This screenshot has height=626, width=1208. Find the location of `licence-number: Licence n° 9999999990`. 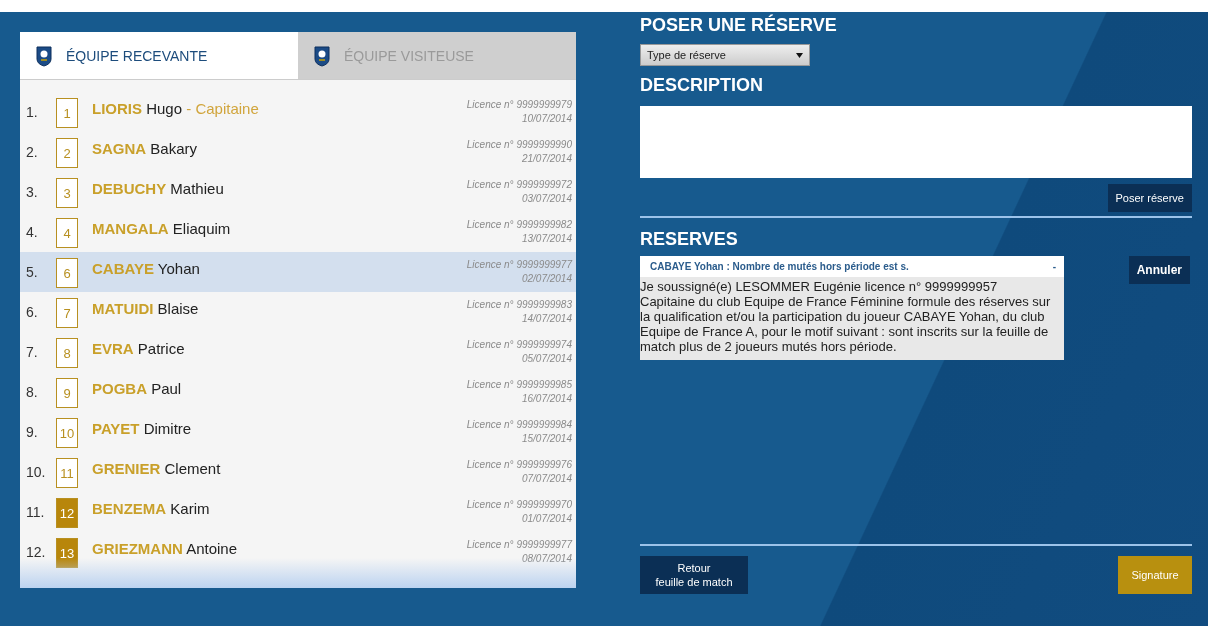

licence-number: Licence n° 9999999990 is located at coordinates (519, 145).